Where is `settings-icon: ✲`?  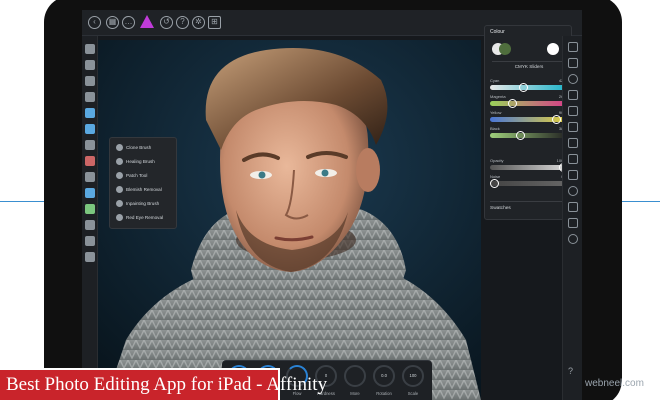
settings-icon: ✲ is located at coordinates (198, 22).